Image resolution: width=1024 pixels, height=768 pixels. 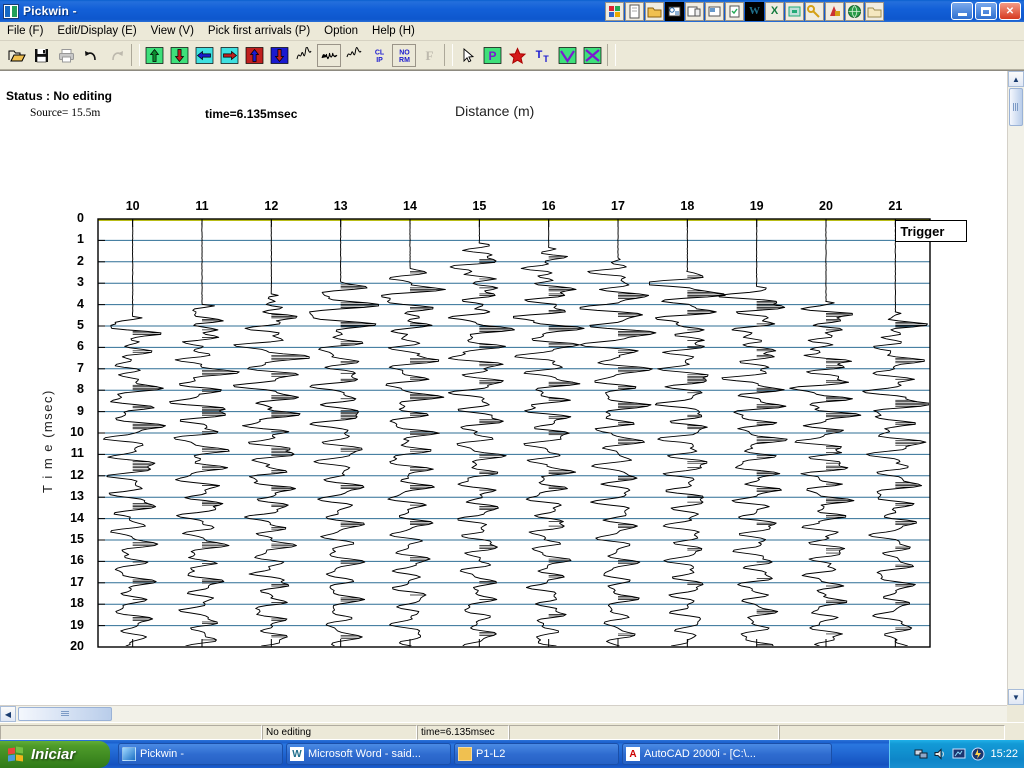 I want to click on start-button-label: Iniciar, so click(x=53, y=754).